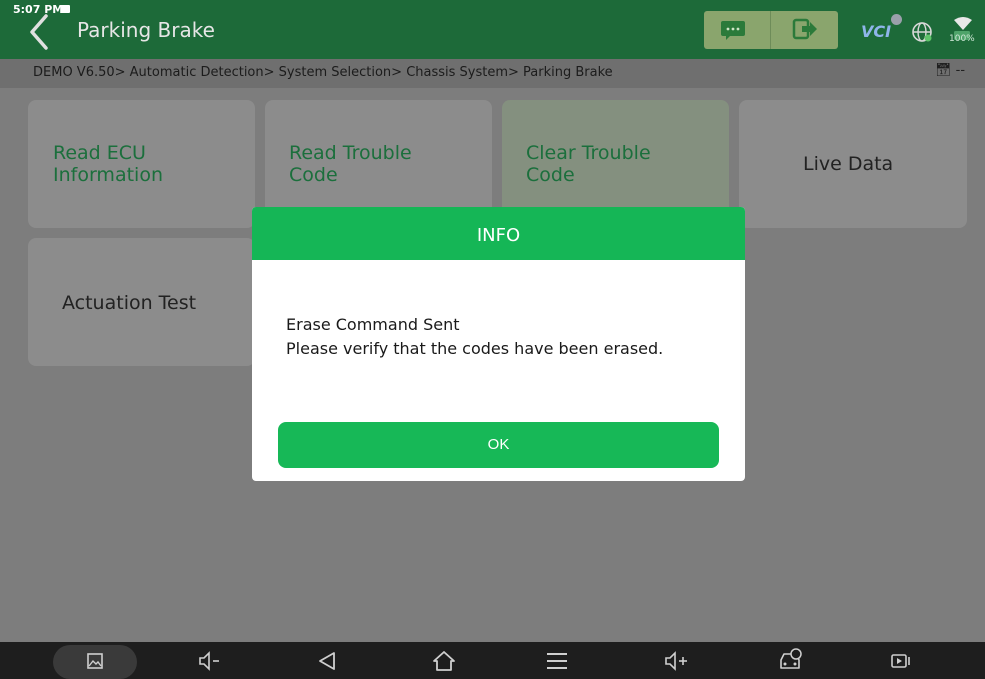 The height and width of the screenshot is (679, 985). I want to click on tile-label-line2: Information, so click(108, 175).